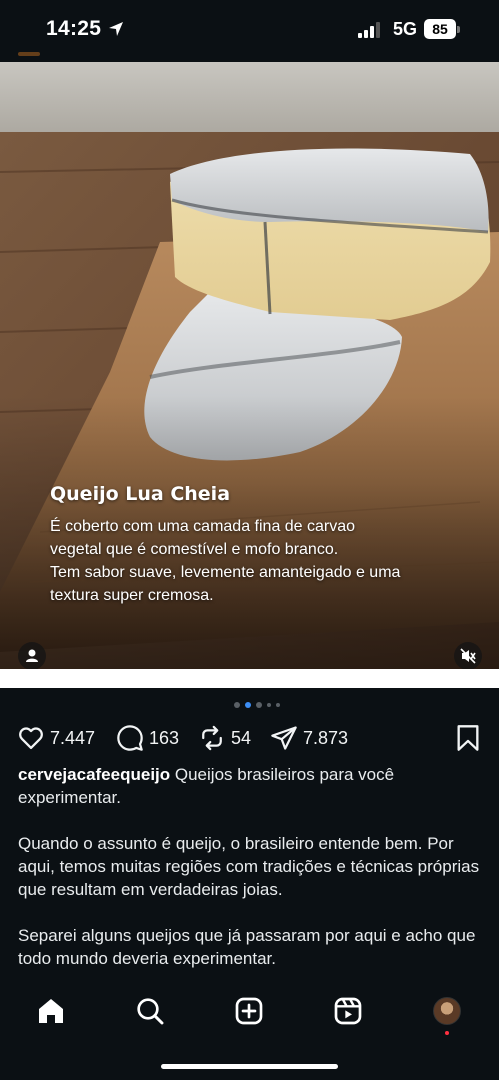  What do you see at coordinates (249, 1032) in the screenshot?
I see `bottom-navigation` at bounding box center [249, 1032].